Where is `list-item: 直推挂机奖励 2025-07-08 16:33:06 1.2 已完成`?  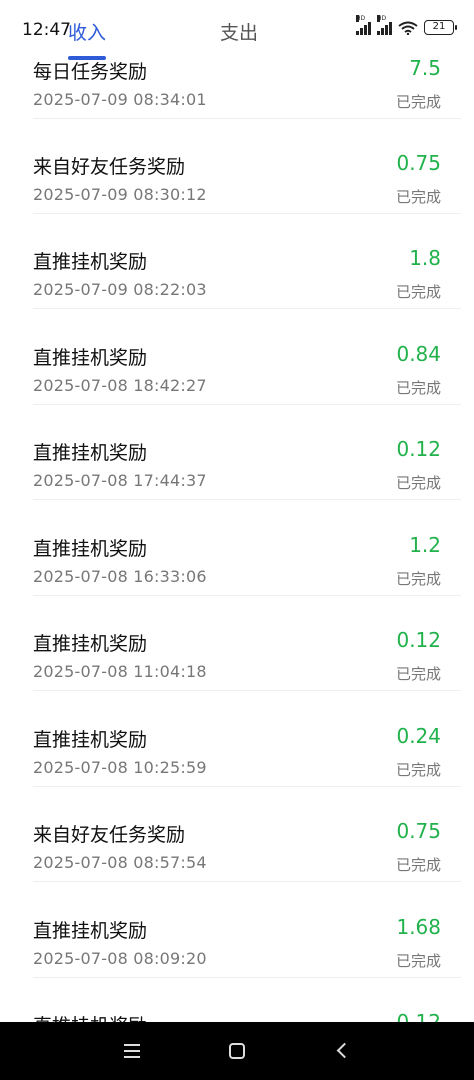
list-item: 直推挂机奖励 2025-07-08 16:33:06 1.2 已完成 is located at coordinates (247, 548).